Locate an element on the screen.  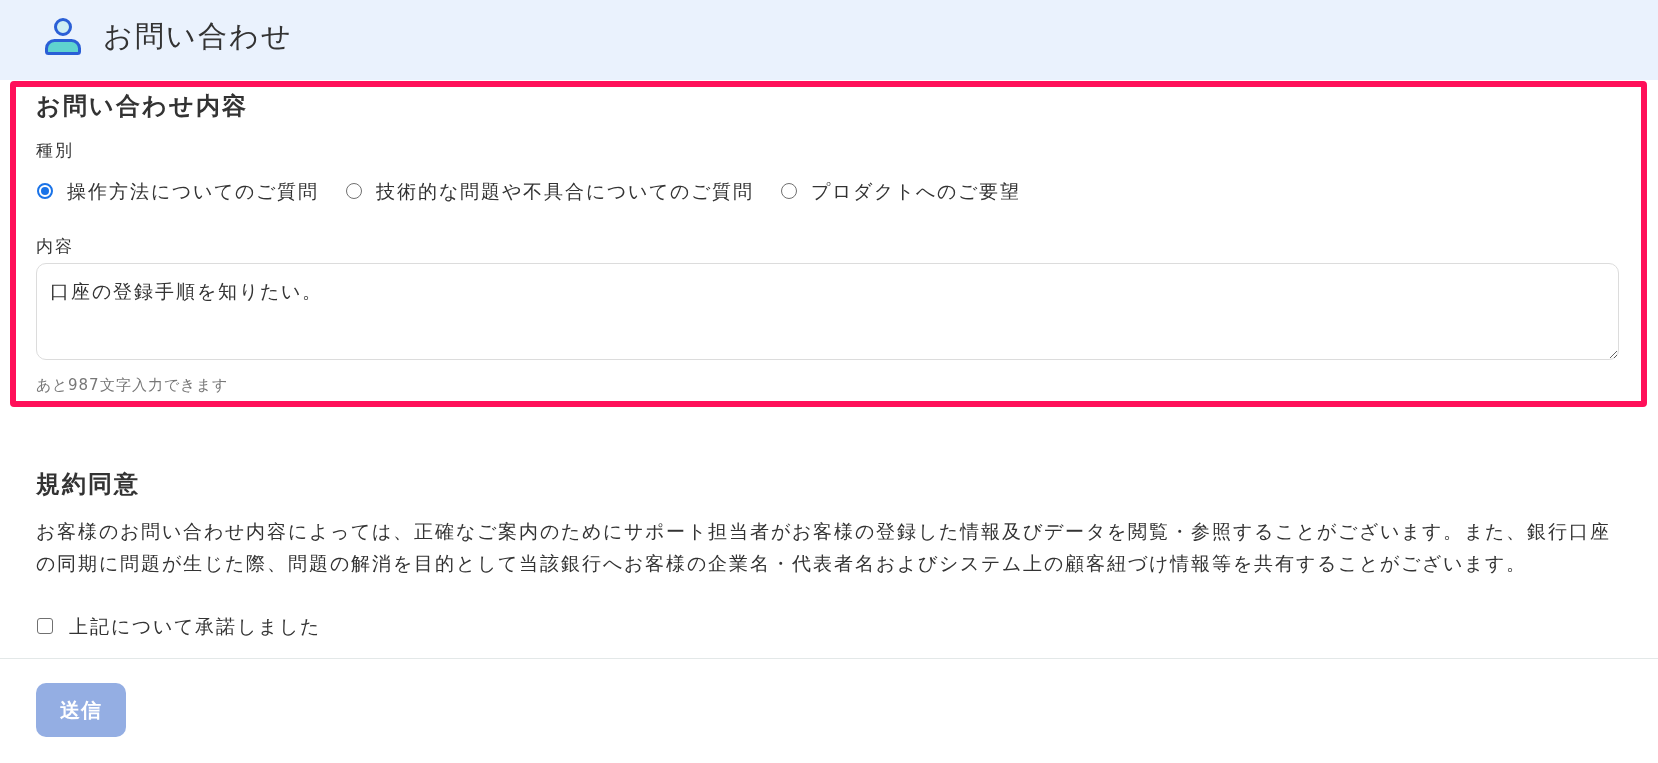
terms-text: お客様のお問い合わせ内容によっては、正確なご案内のためにサポート担当者がお客様の登録した情報及びデータを閲覧・参照することがございます。また、銀行口座の同期に問題が生じた際、問題の解消を目的として当該銀行へお客様の企業名・代表者名およびシステム上の顧客紐づけ情報等を共有することがございます。 is located at coordinates (824, 547).